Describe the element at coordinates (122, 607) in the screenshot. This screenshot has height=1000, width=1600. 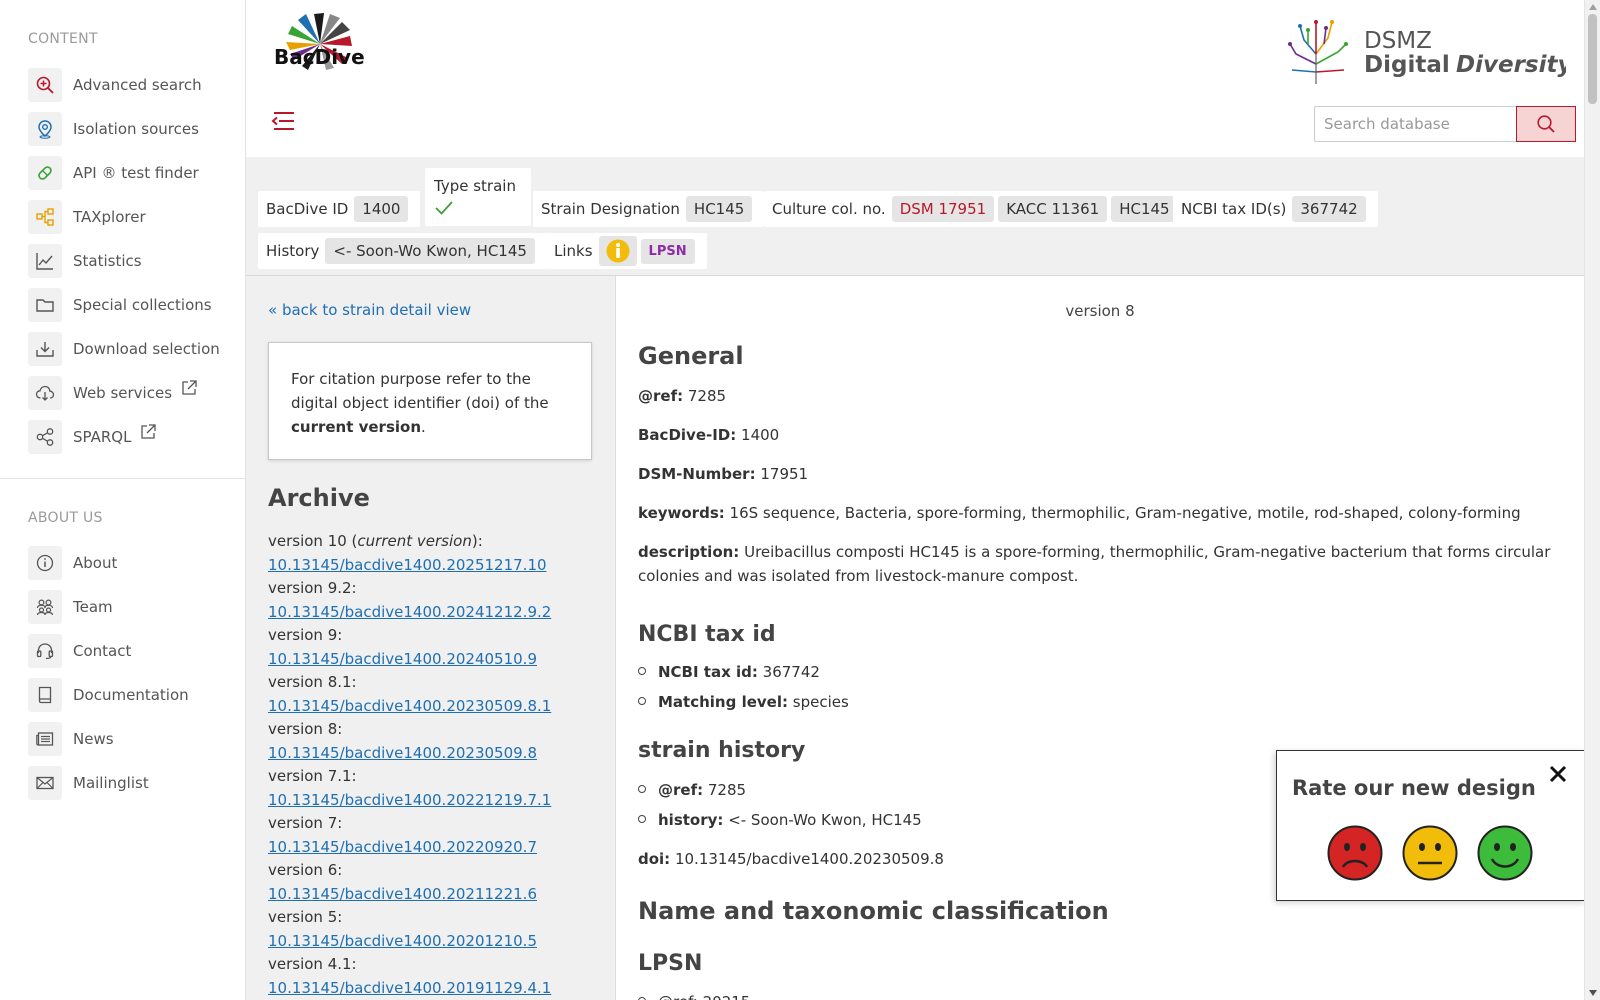
I see `sidebar-item-team: Team` at that location.